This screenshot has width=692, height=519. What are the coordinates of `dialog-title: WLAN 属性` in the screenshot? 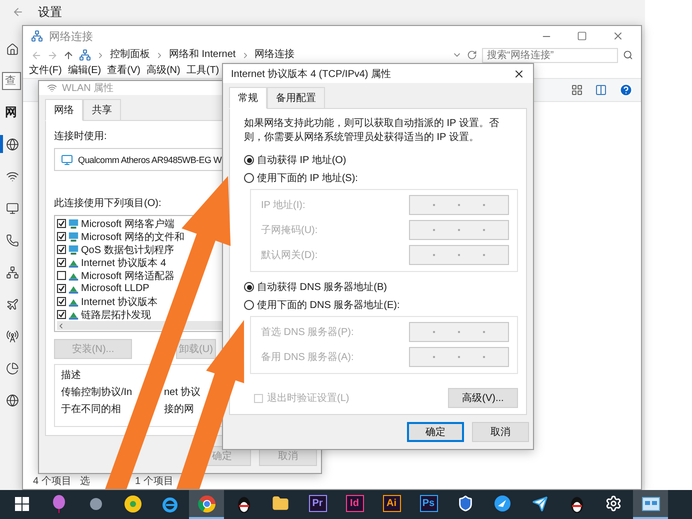 It's located at (88, 88).